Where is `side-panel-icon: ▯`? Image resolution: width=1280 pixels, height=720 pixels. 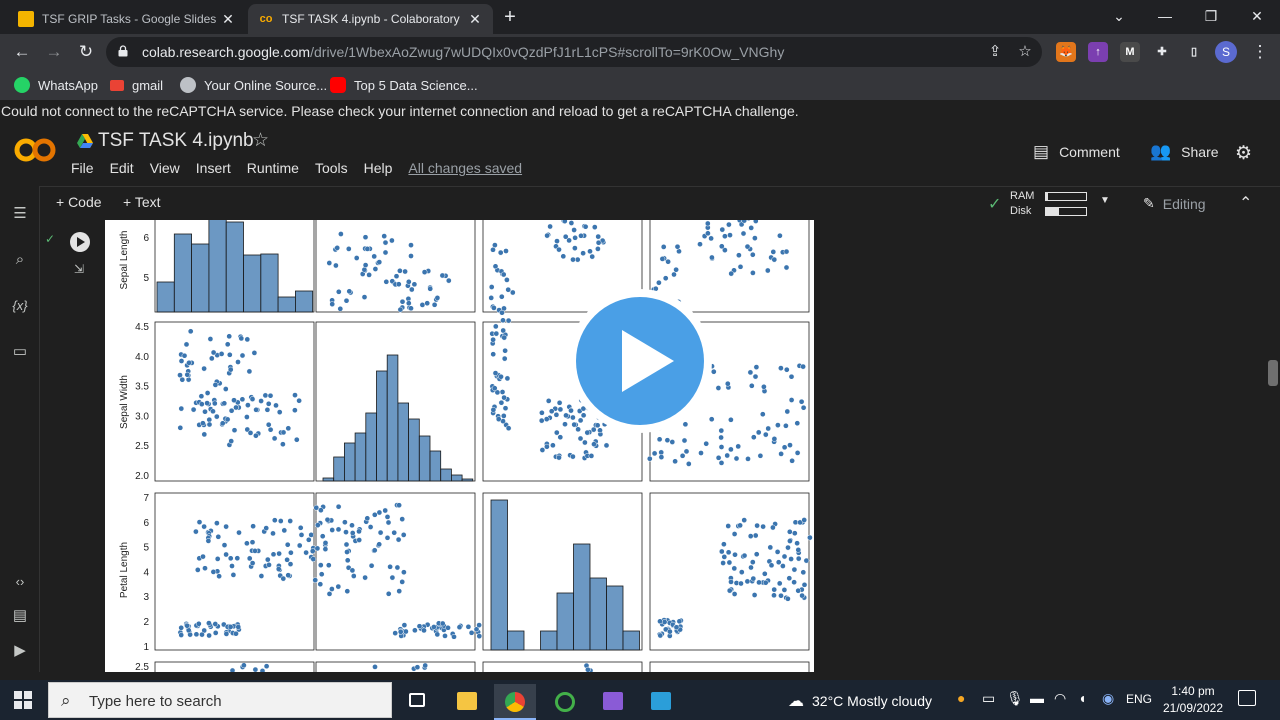
side-panel-icon: ▯ is located at coordinates (1194, 52).